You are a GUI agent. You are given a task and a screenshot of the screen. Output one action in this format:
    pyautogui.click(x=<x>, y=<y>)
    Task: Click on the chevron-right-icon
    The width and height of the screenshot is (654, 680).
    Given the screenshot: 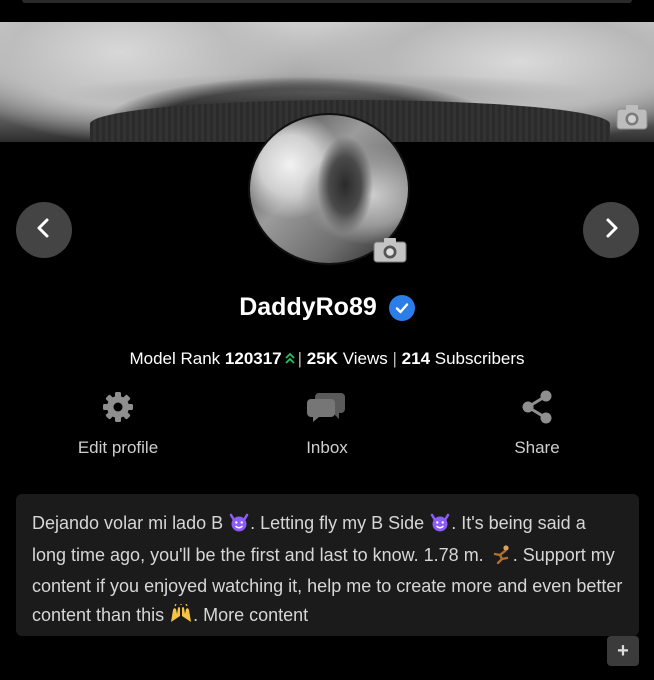 What is the action you would take?
    pyautogui.click(x=611, y=230)
    